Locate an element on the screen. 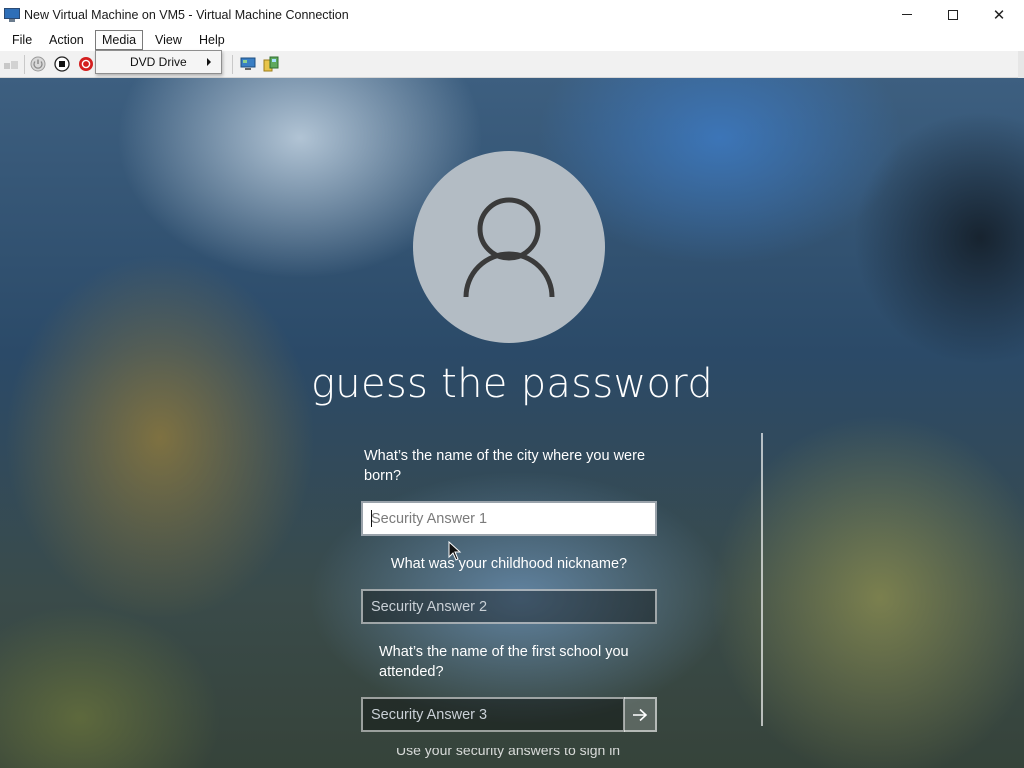  ctrl-alt-del-icon is located at coordinates (11, 64).